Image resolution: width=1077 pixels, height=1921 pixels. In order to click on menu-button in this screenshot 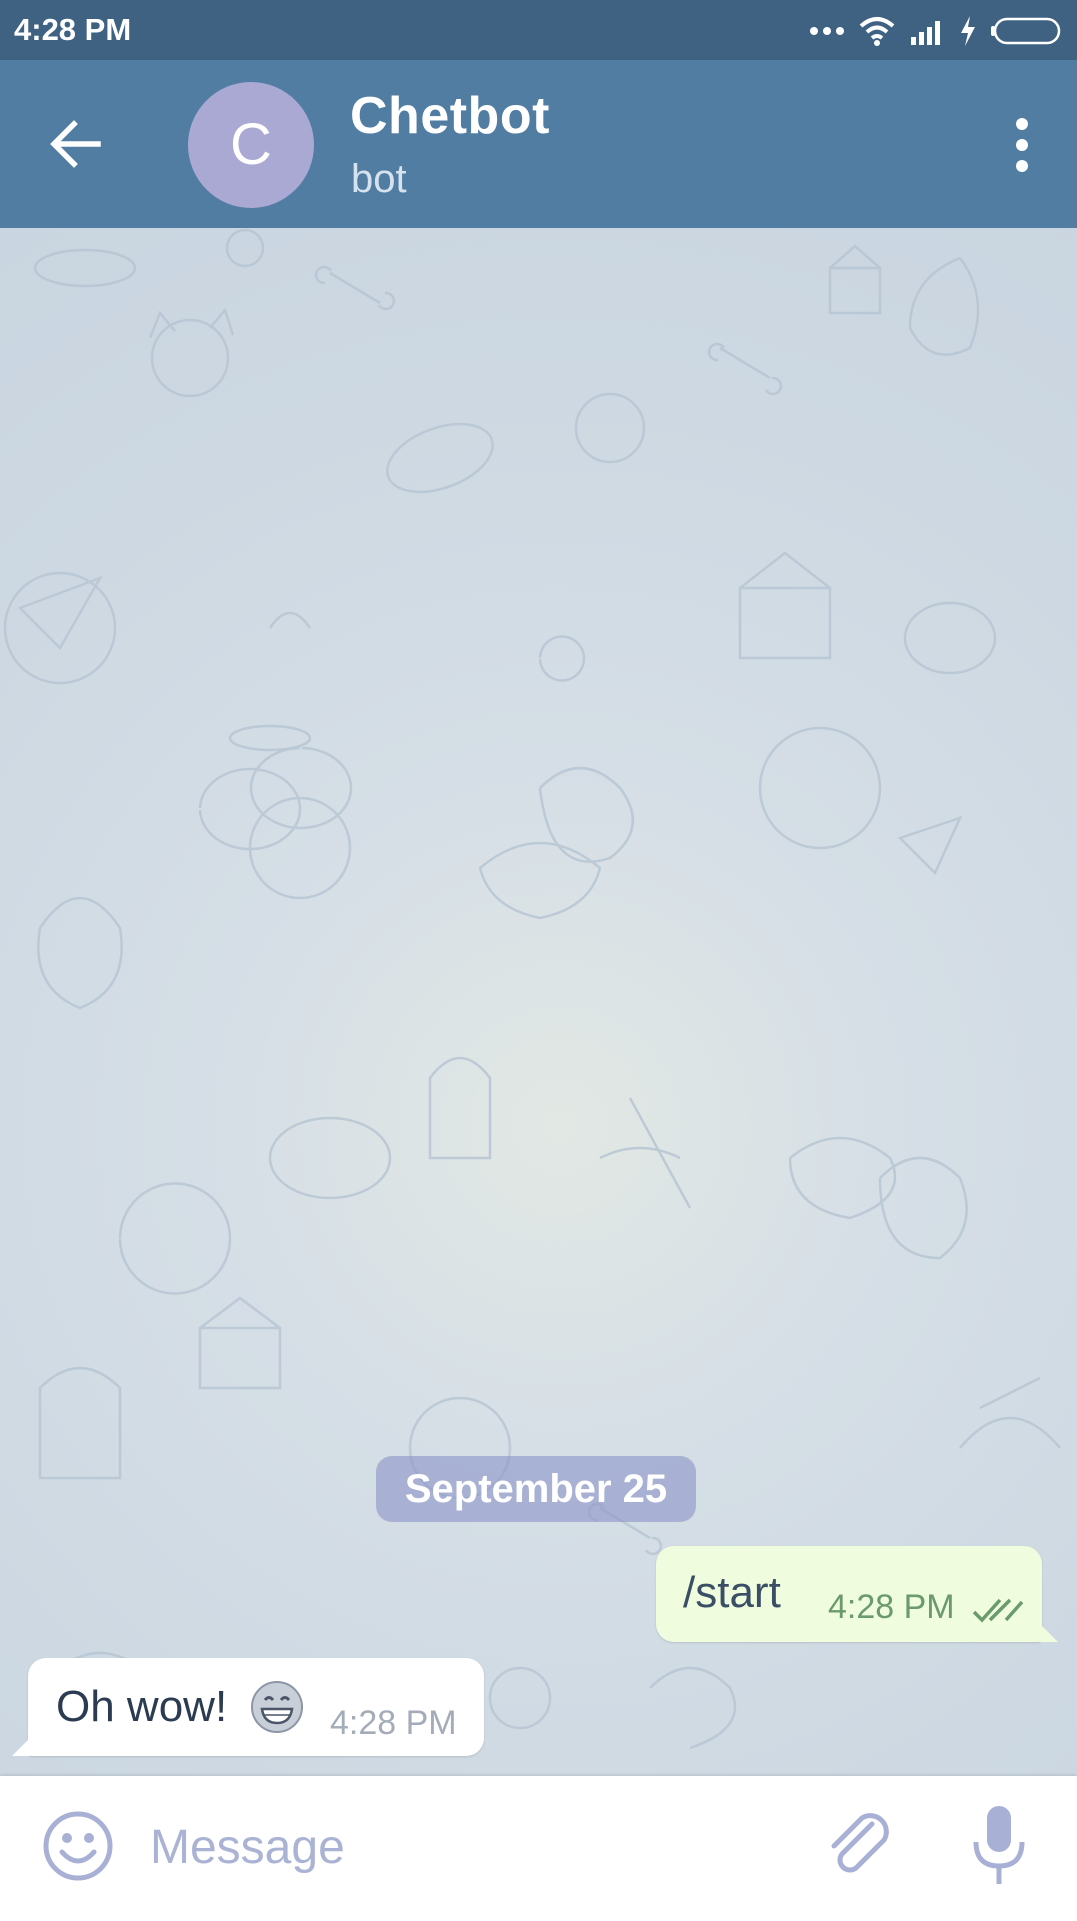, I will do `click(1022, 145)`.